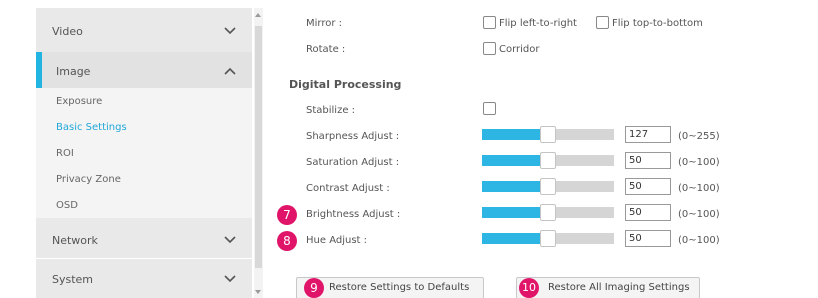 Image resolution: width=818 pixels, height=298 pixels. What do you see at coordinates (648, 160) in the screenshot?
I see `saturation-value-input: 50` at bounding box center [648, 160].